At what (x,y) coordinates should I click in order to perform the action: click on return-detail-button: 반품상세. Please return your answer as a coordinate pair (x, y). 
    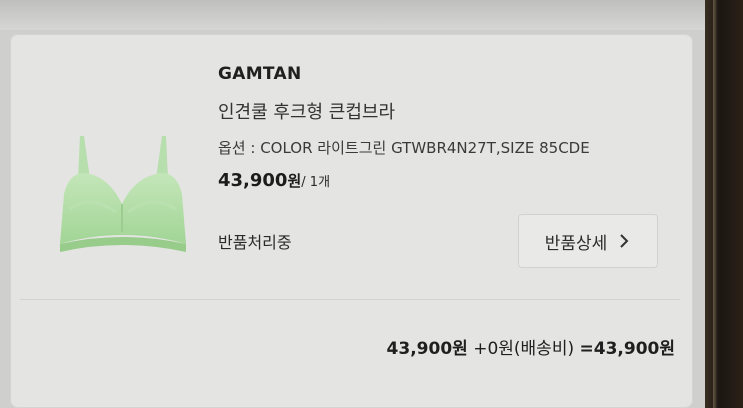
    Looking at the image, I should click on (588, 241).